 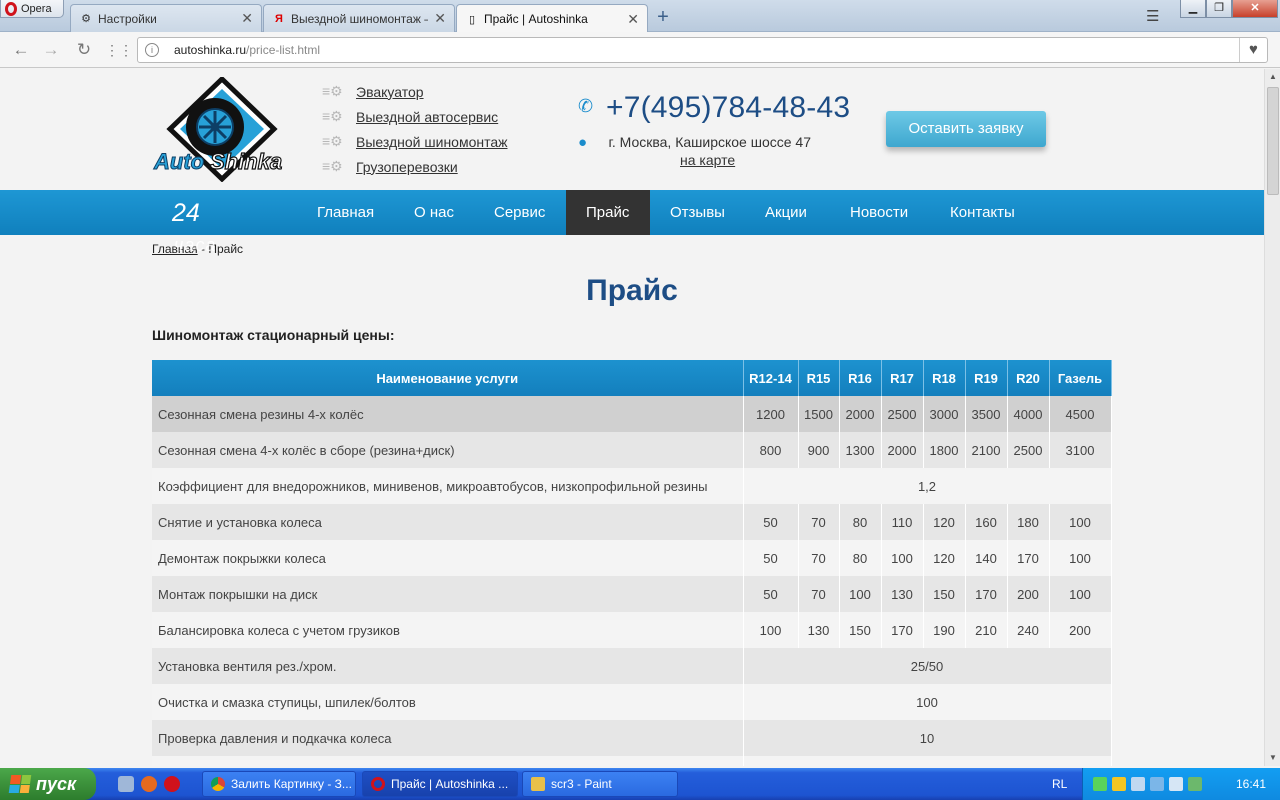 I want to click on minimize-button: ▁, so click(x=1193, y=9).